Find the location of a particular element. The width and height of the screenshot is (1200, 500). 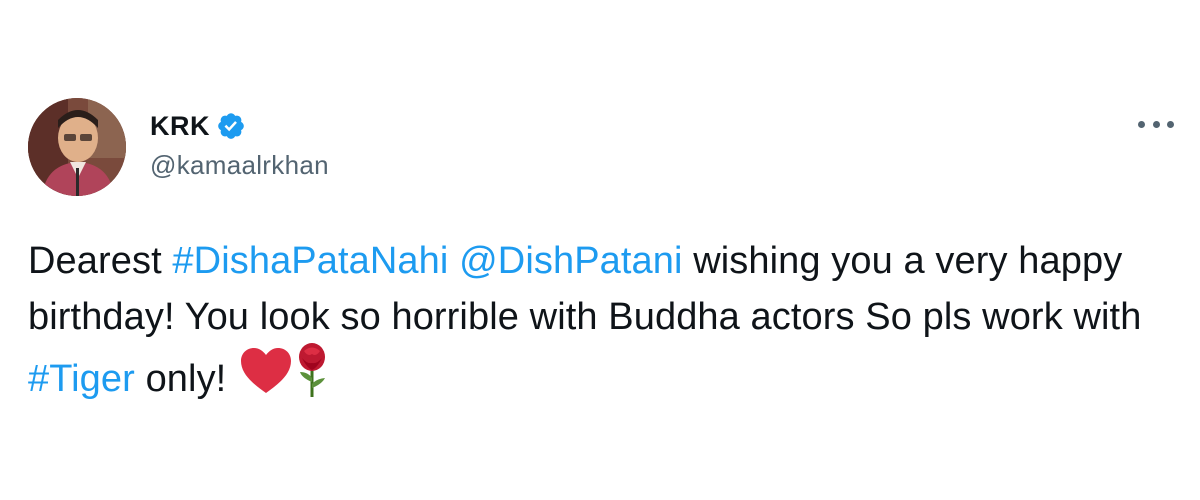

tweet-text-part: only! is located at coordinates (185, 379).